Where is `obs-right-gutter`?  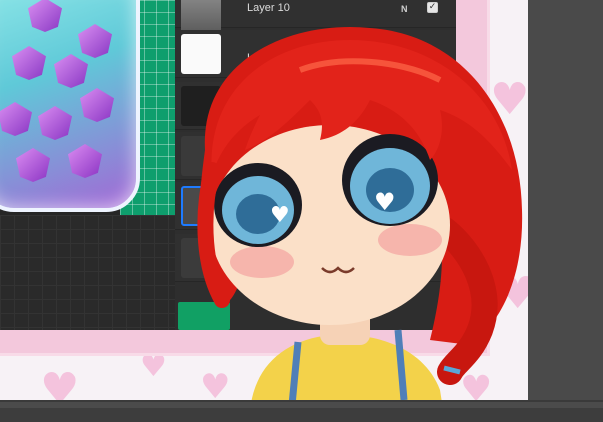 obs-right-gutter is located at coordinates (565, 200).